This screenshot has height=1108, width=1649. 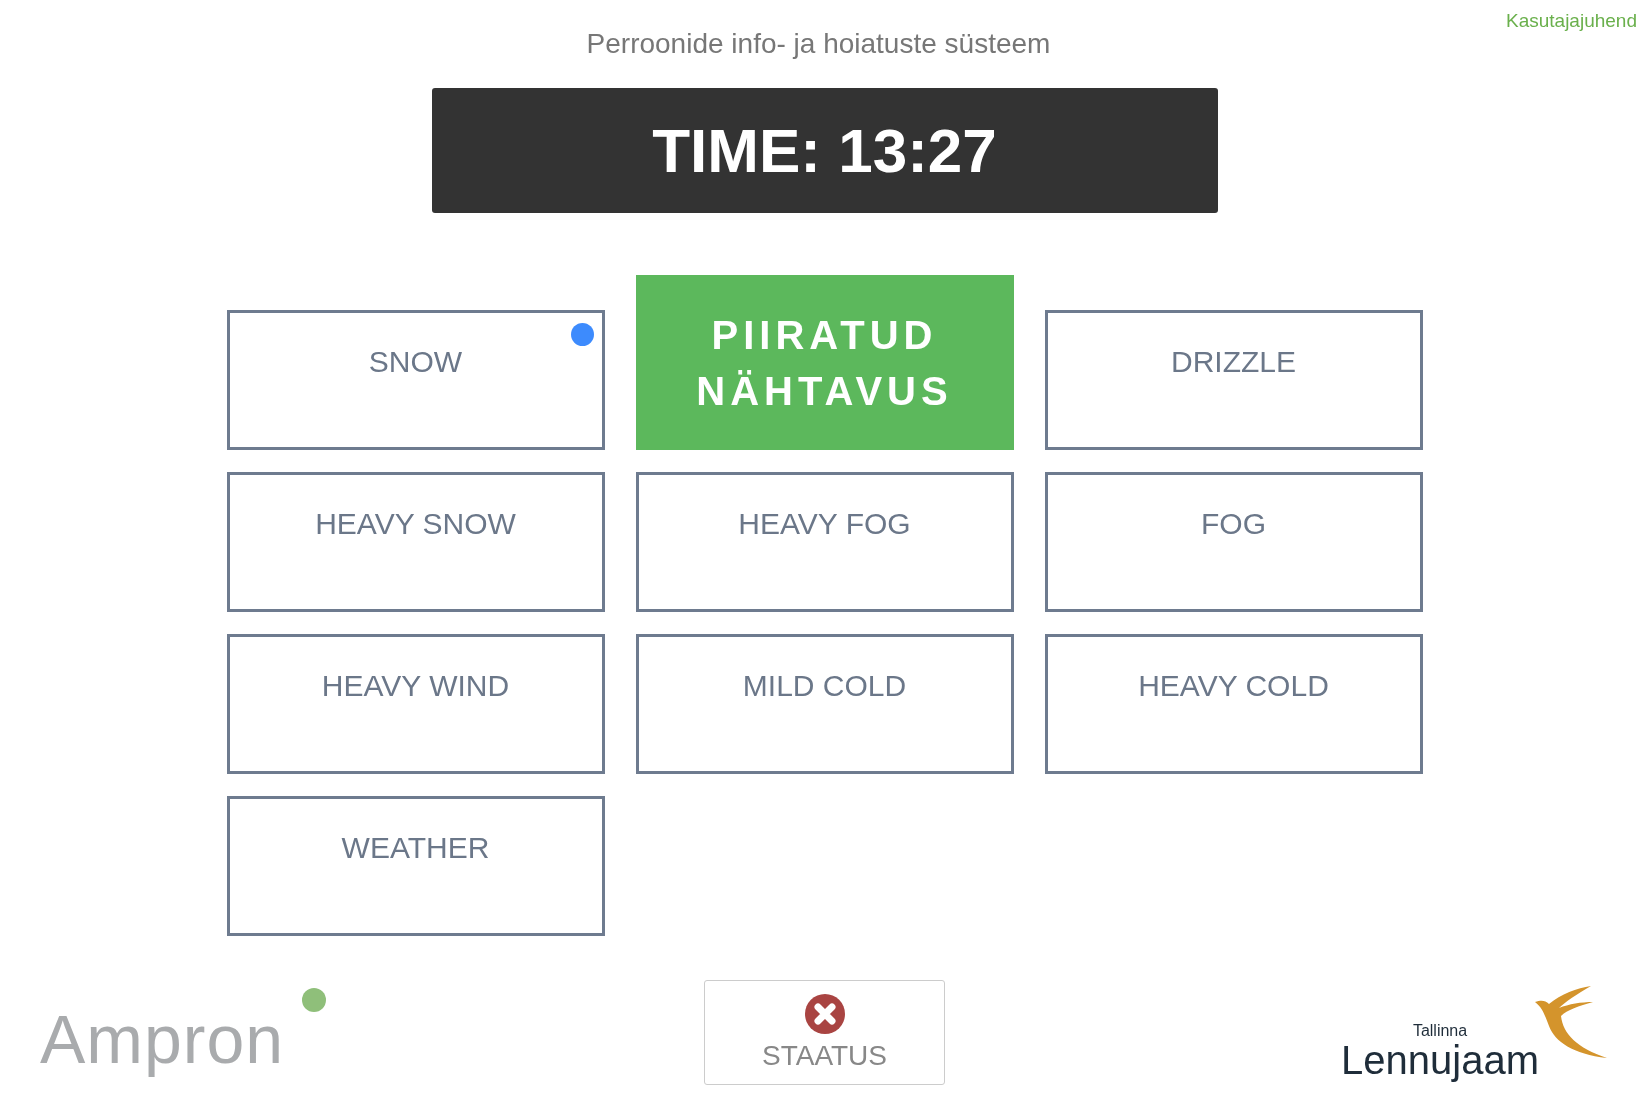 I want to click on time-display: TIME: 13:27, so click(x=824, y=150).